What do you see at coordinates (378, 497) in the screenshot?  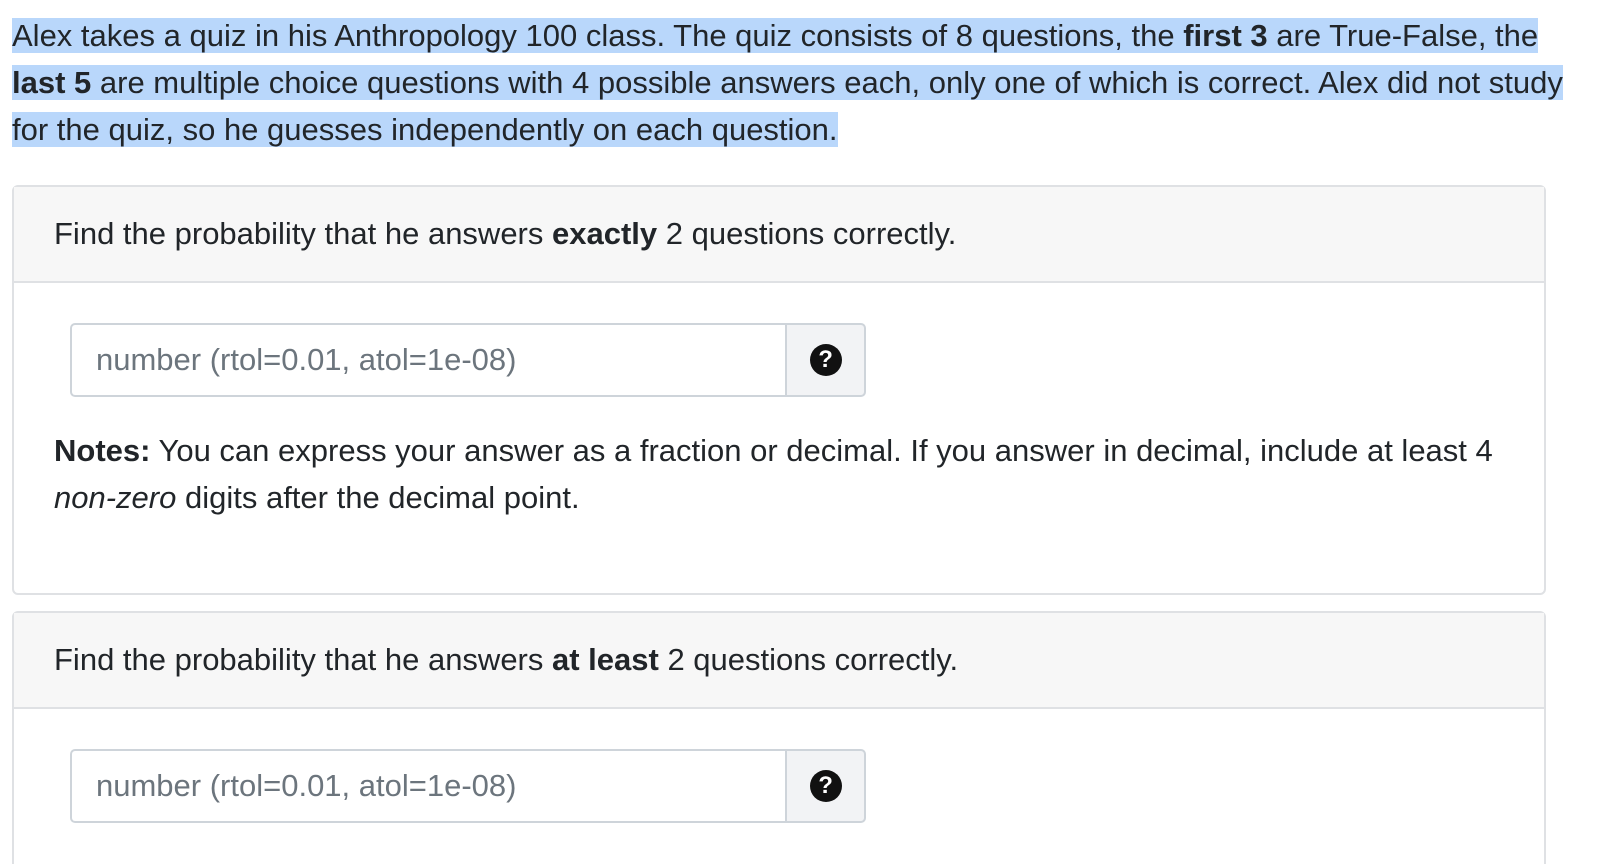 I see `notes-text-2: digits after the decimal point.` at bounding box center [378, 497].